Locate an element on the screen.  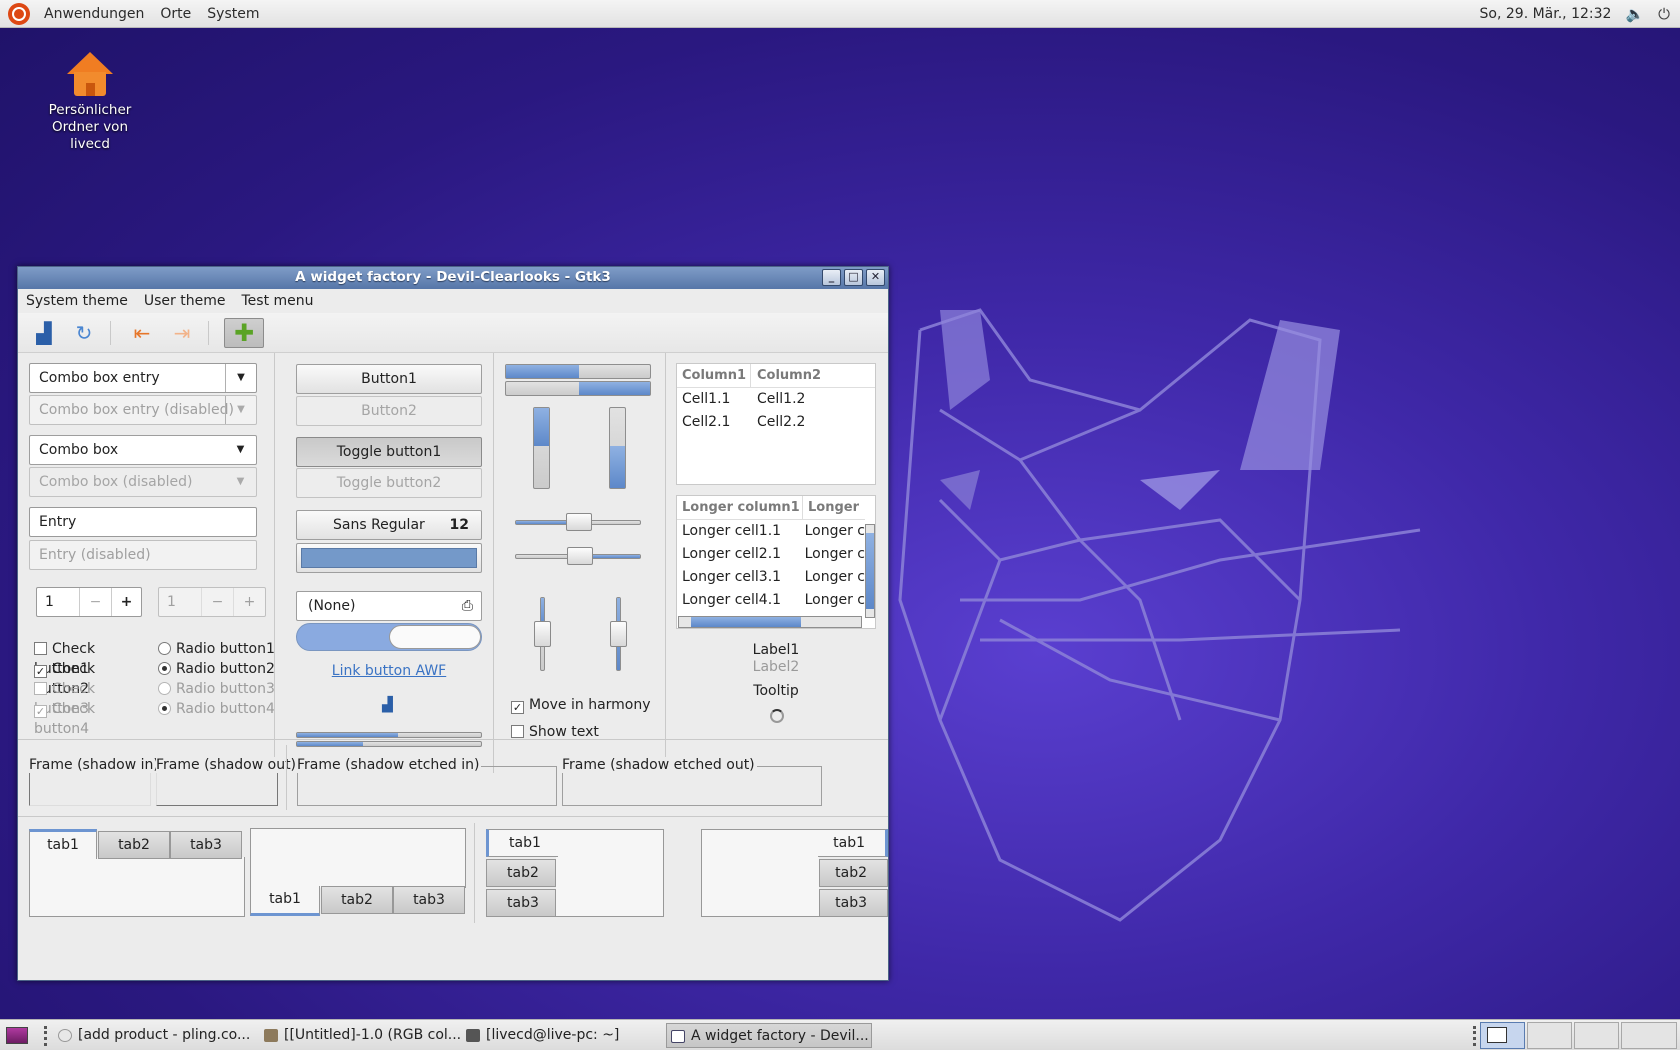
toolbar-separator is located at coordinates (110, 333).